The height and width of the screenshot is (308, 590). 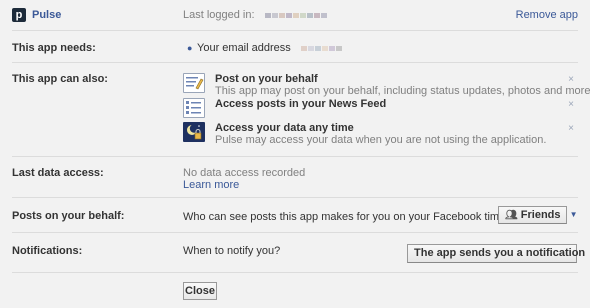 What do you see at coordinates (511, 215) in the screenshot?
I see `friends-icon: 👥︎` at bounding box center [511, 215].